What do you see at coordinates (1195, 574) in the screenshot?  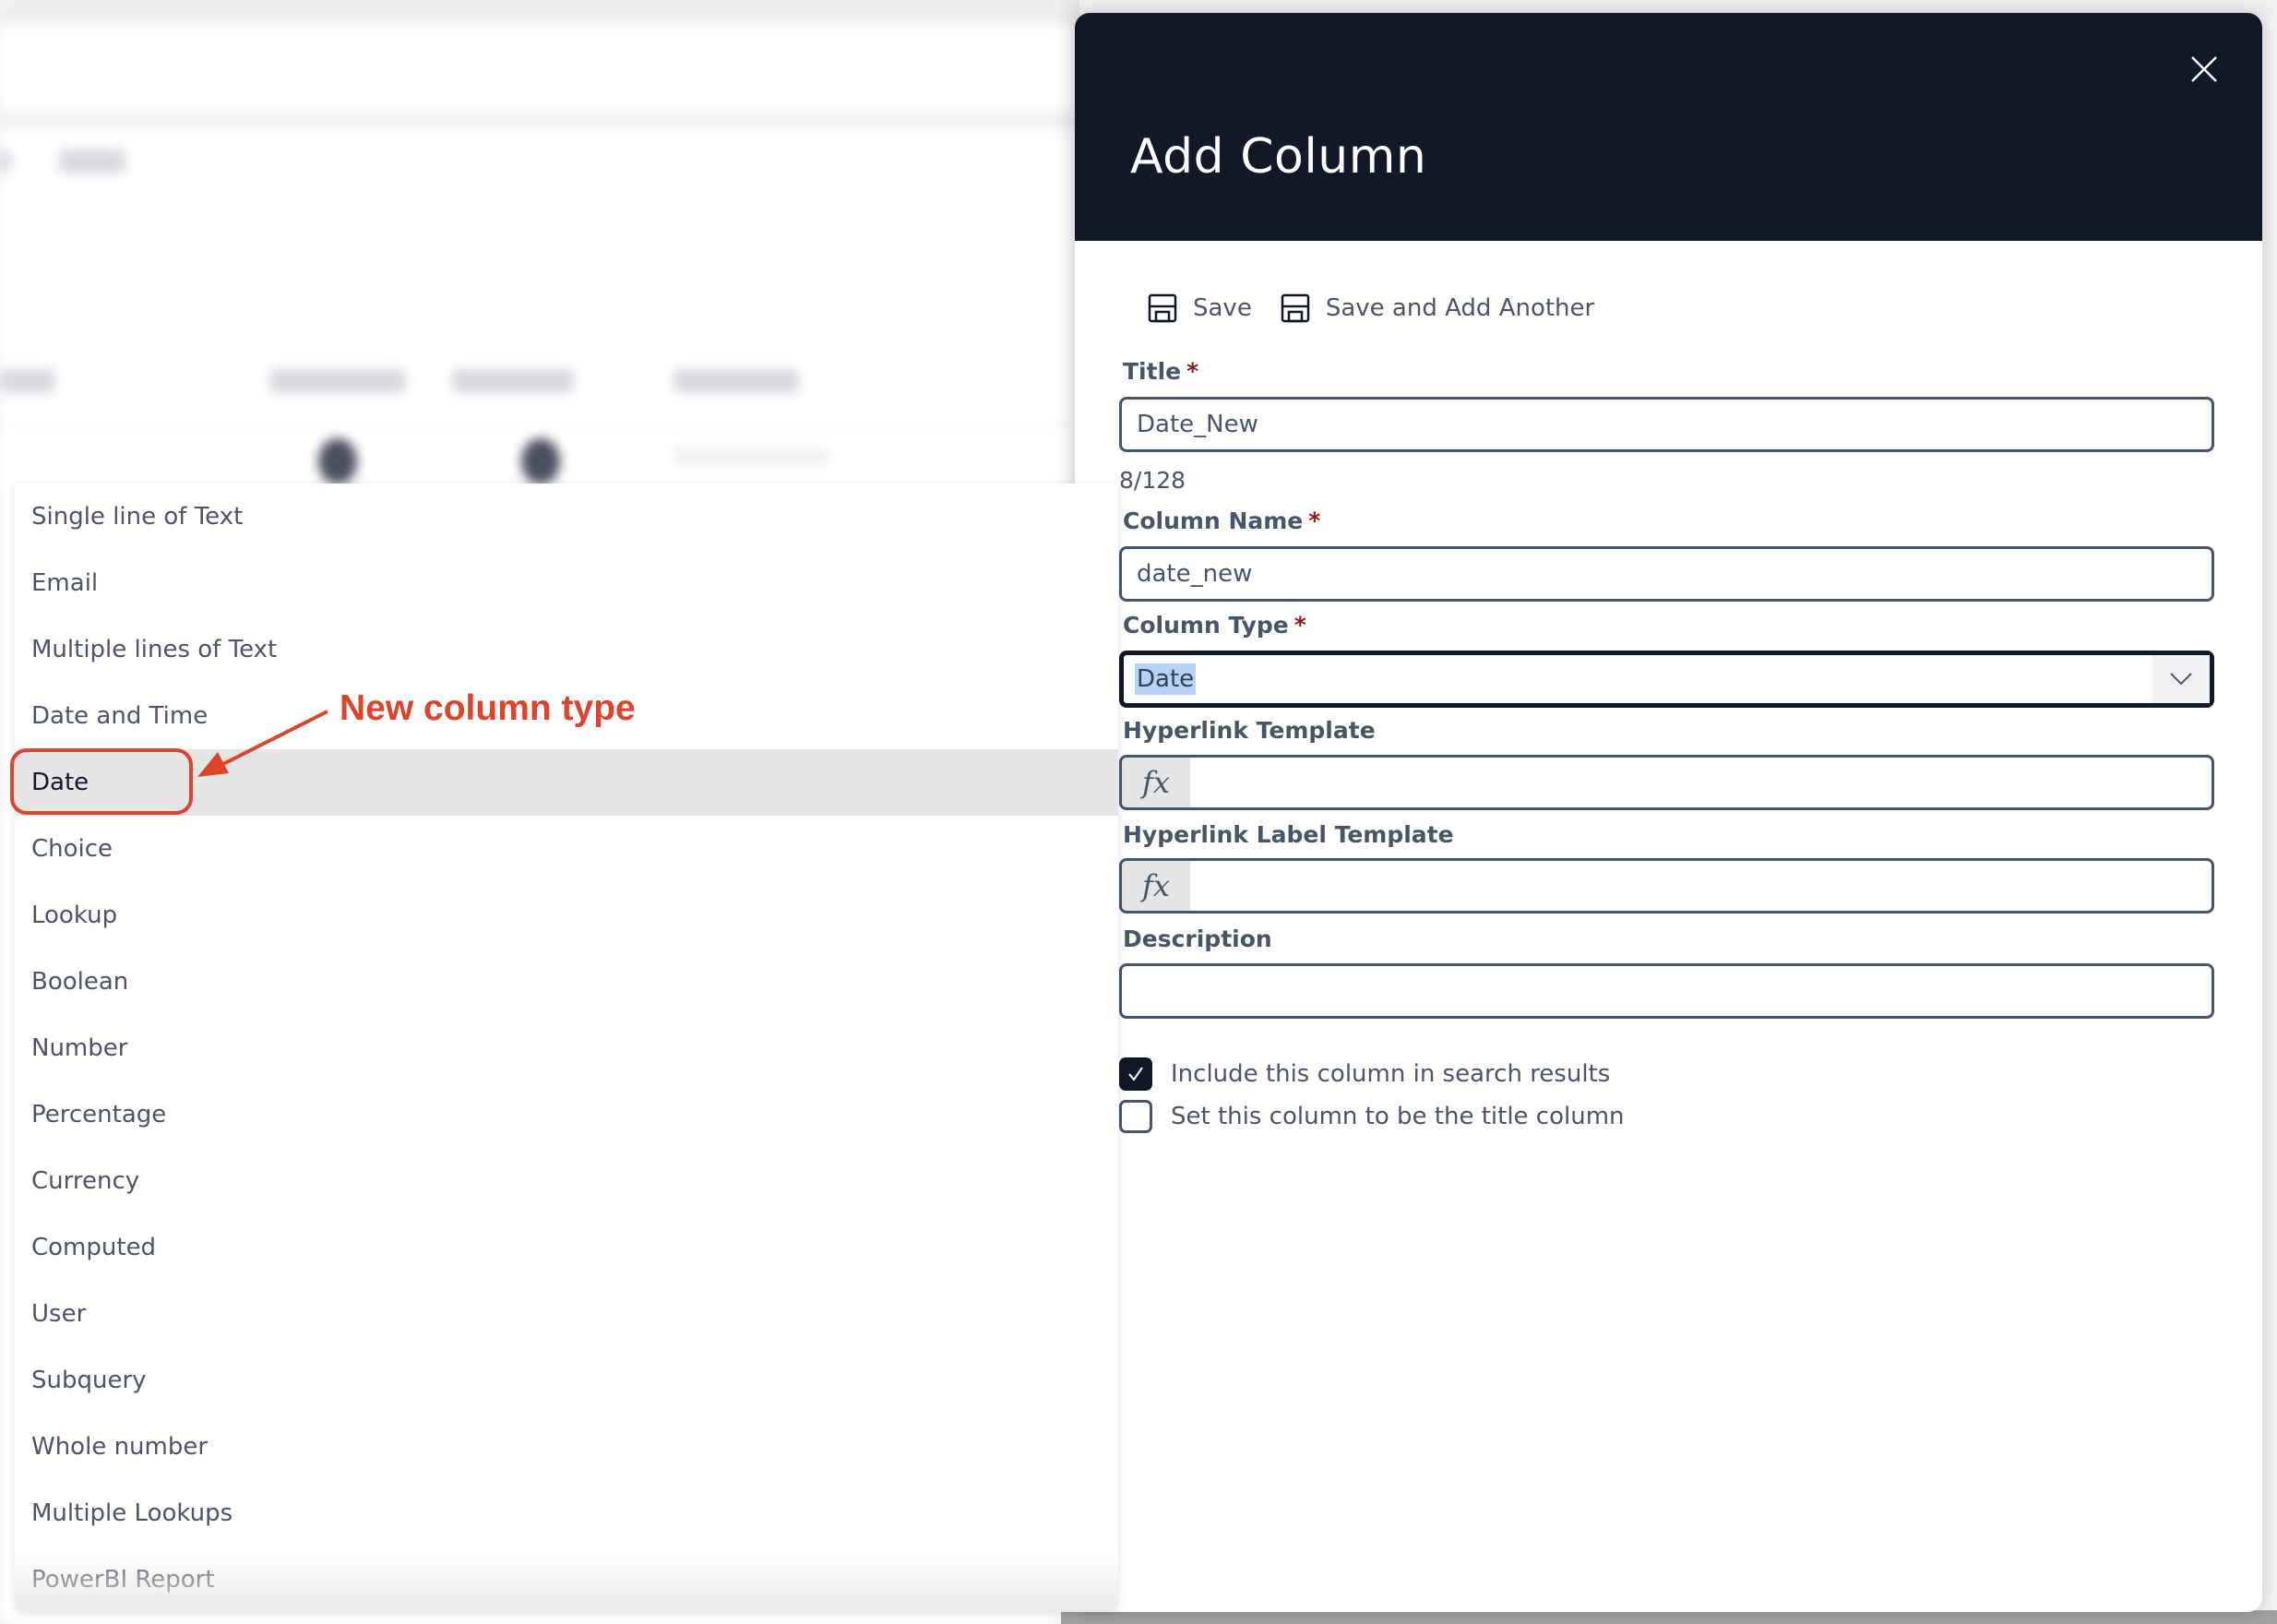 I see `column-name-input-value: date_new` at bounding box center [1195, 574].